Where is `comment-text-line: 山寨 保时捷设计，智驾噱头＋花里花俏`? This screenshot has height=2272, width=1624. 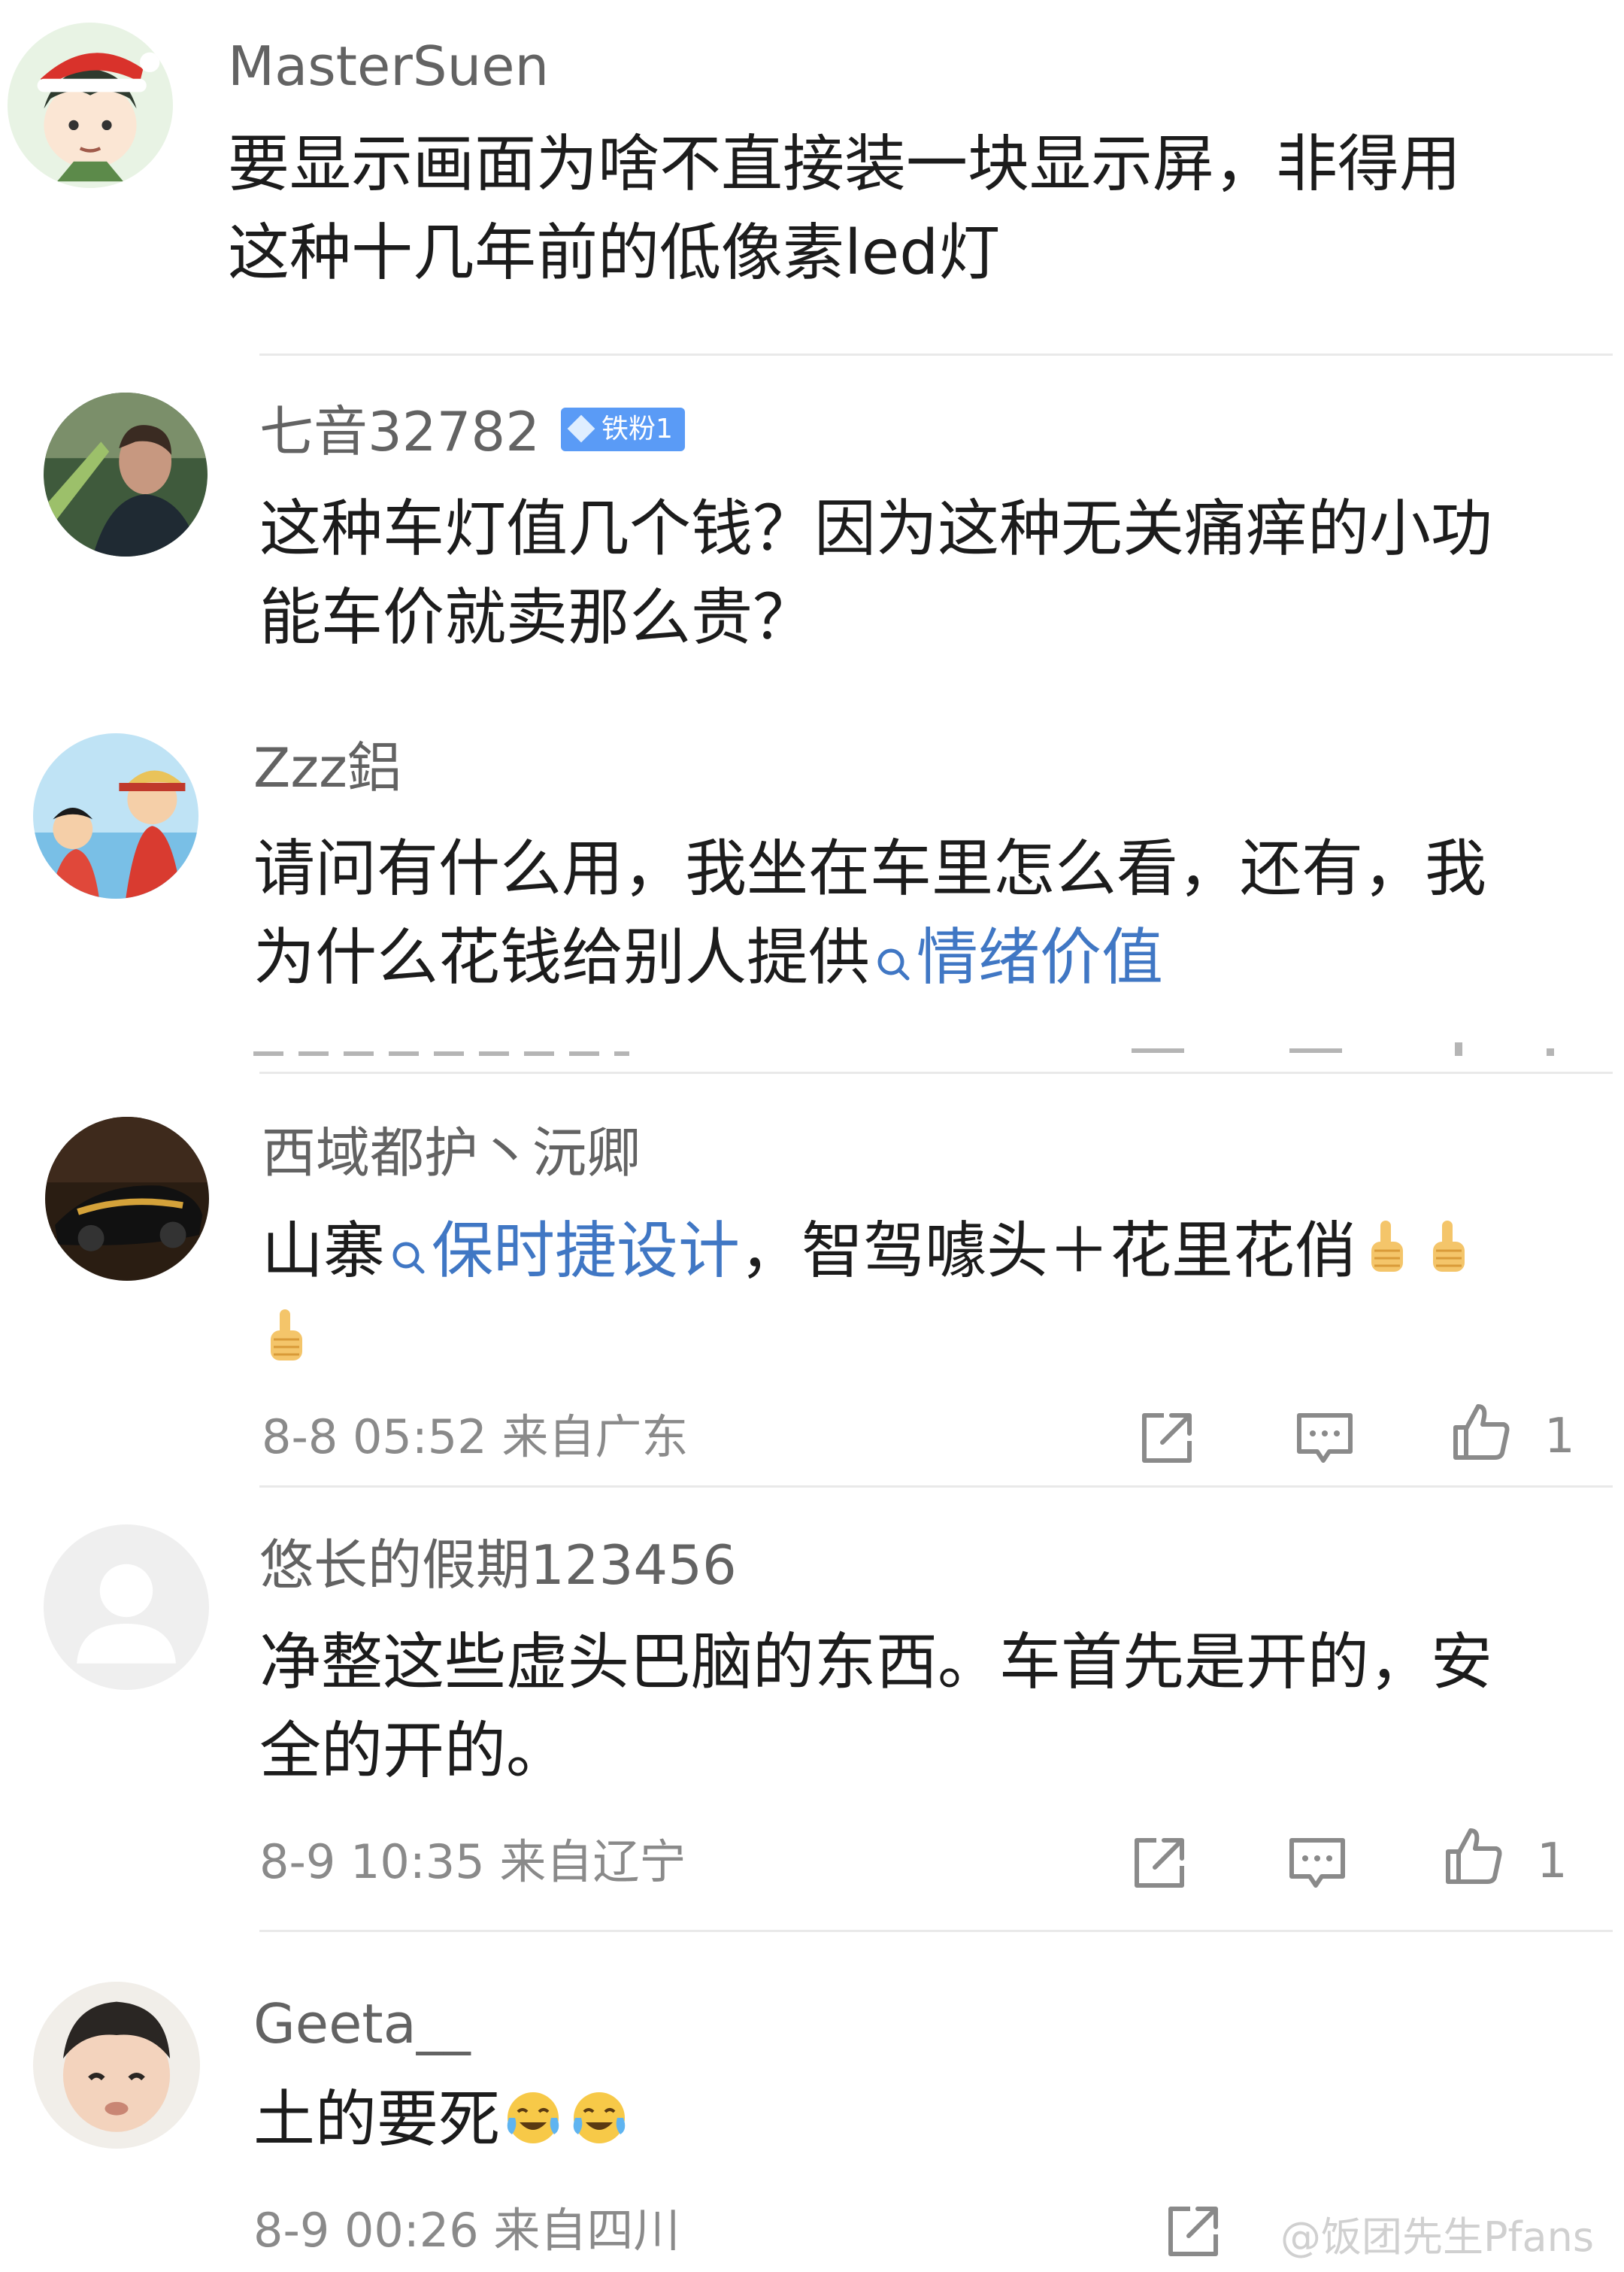 comment-text-line: 山寨 保时捷设计，智驾噱头＋花里花俏 is located at coordinates (871, 1251).